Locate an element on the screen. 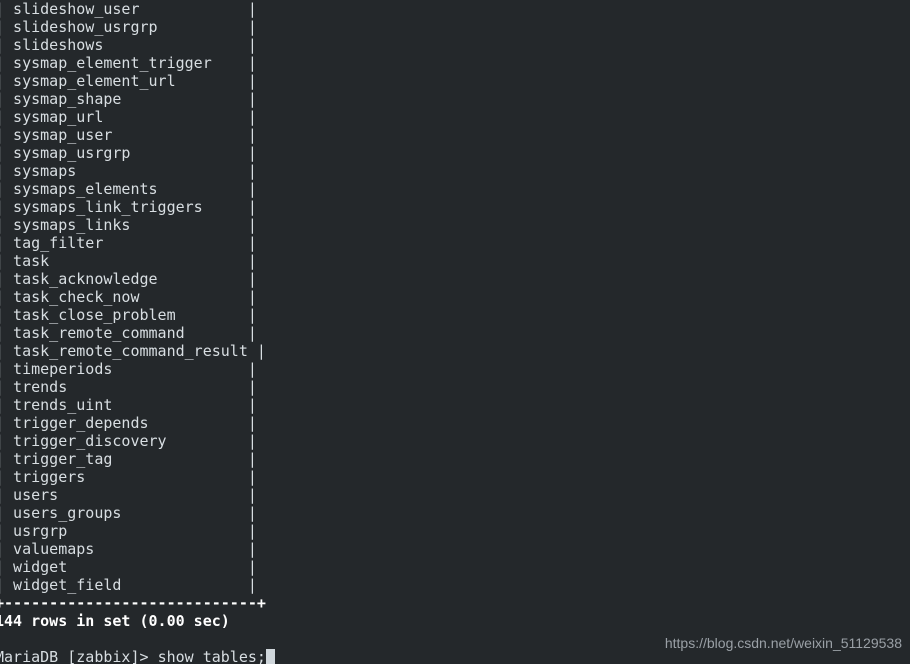 Image resolution: width=910 pixels, height=664 pixels. table-row: | task_remote_command | is located at coordinates (128, 333).